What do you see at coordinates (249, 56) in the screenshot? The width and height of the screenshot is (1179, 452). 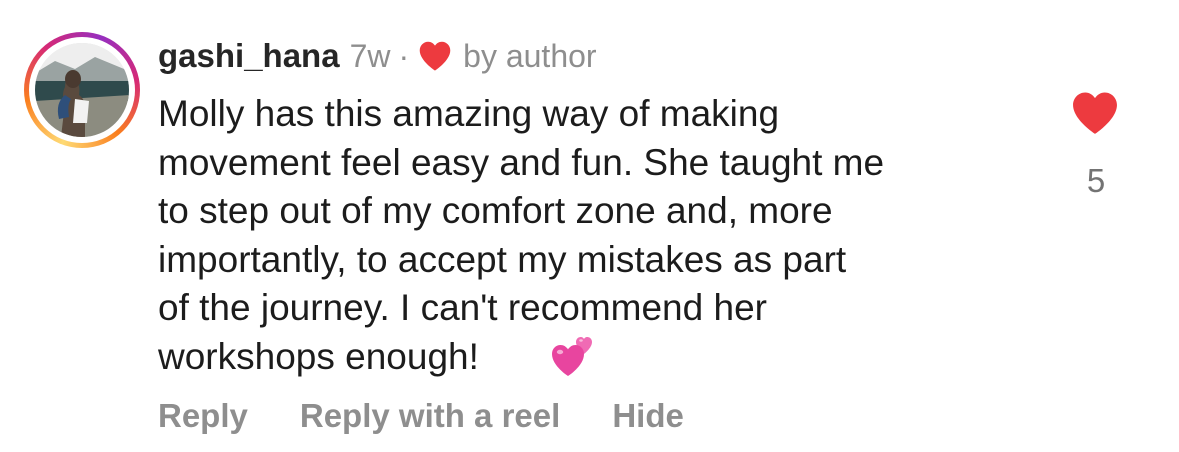 I see `username: gashi_hana` at bounding box center [249, 56].